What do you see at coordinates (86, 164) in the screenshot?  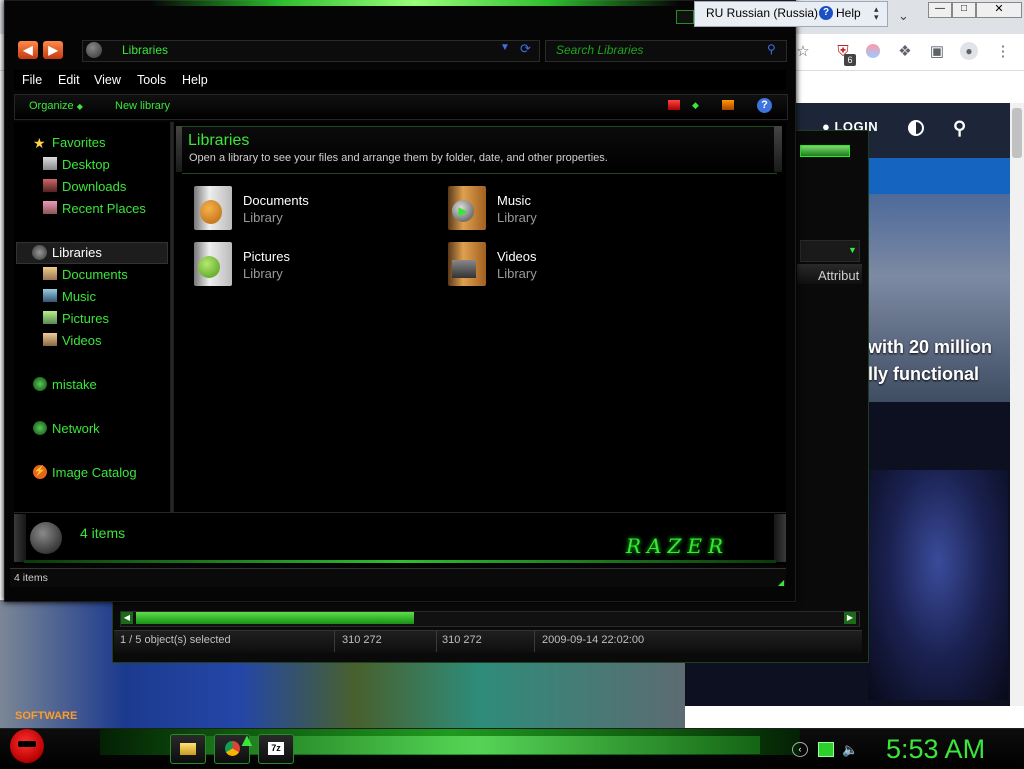 I see `sidebar-item-desktop: Desktop` at bounding box center [86, 164].